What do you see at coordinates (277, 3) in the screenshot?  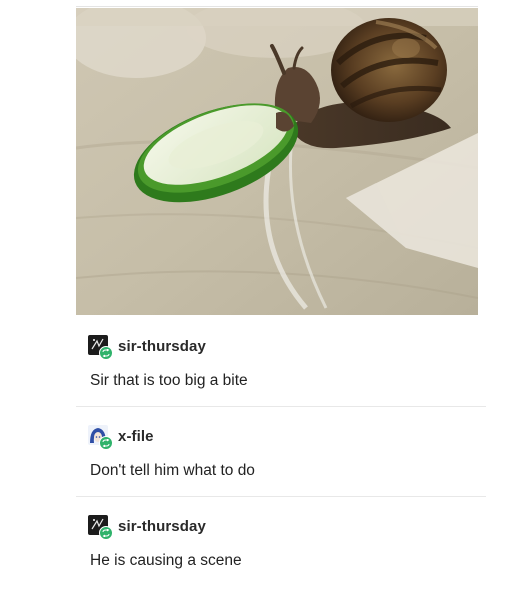 I see `top-border` at bounding box center [277, 3].